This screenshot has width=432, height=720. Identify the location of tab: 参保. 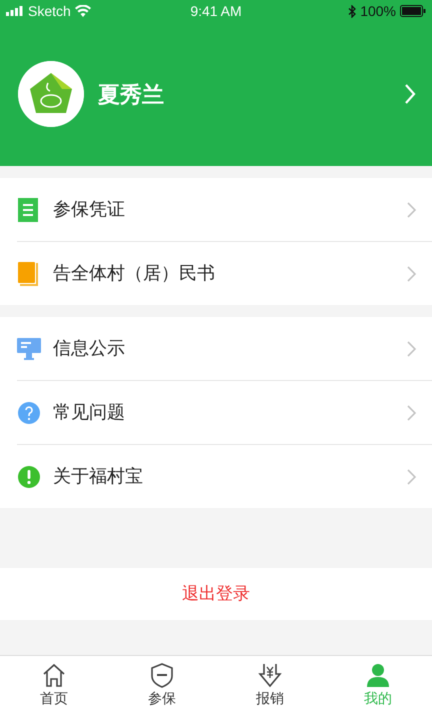
(162, 688).